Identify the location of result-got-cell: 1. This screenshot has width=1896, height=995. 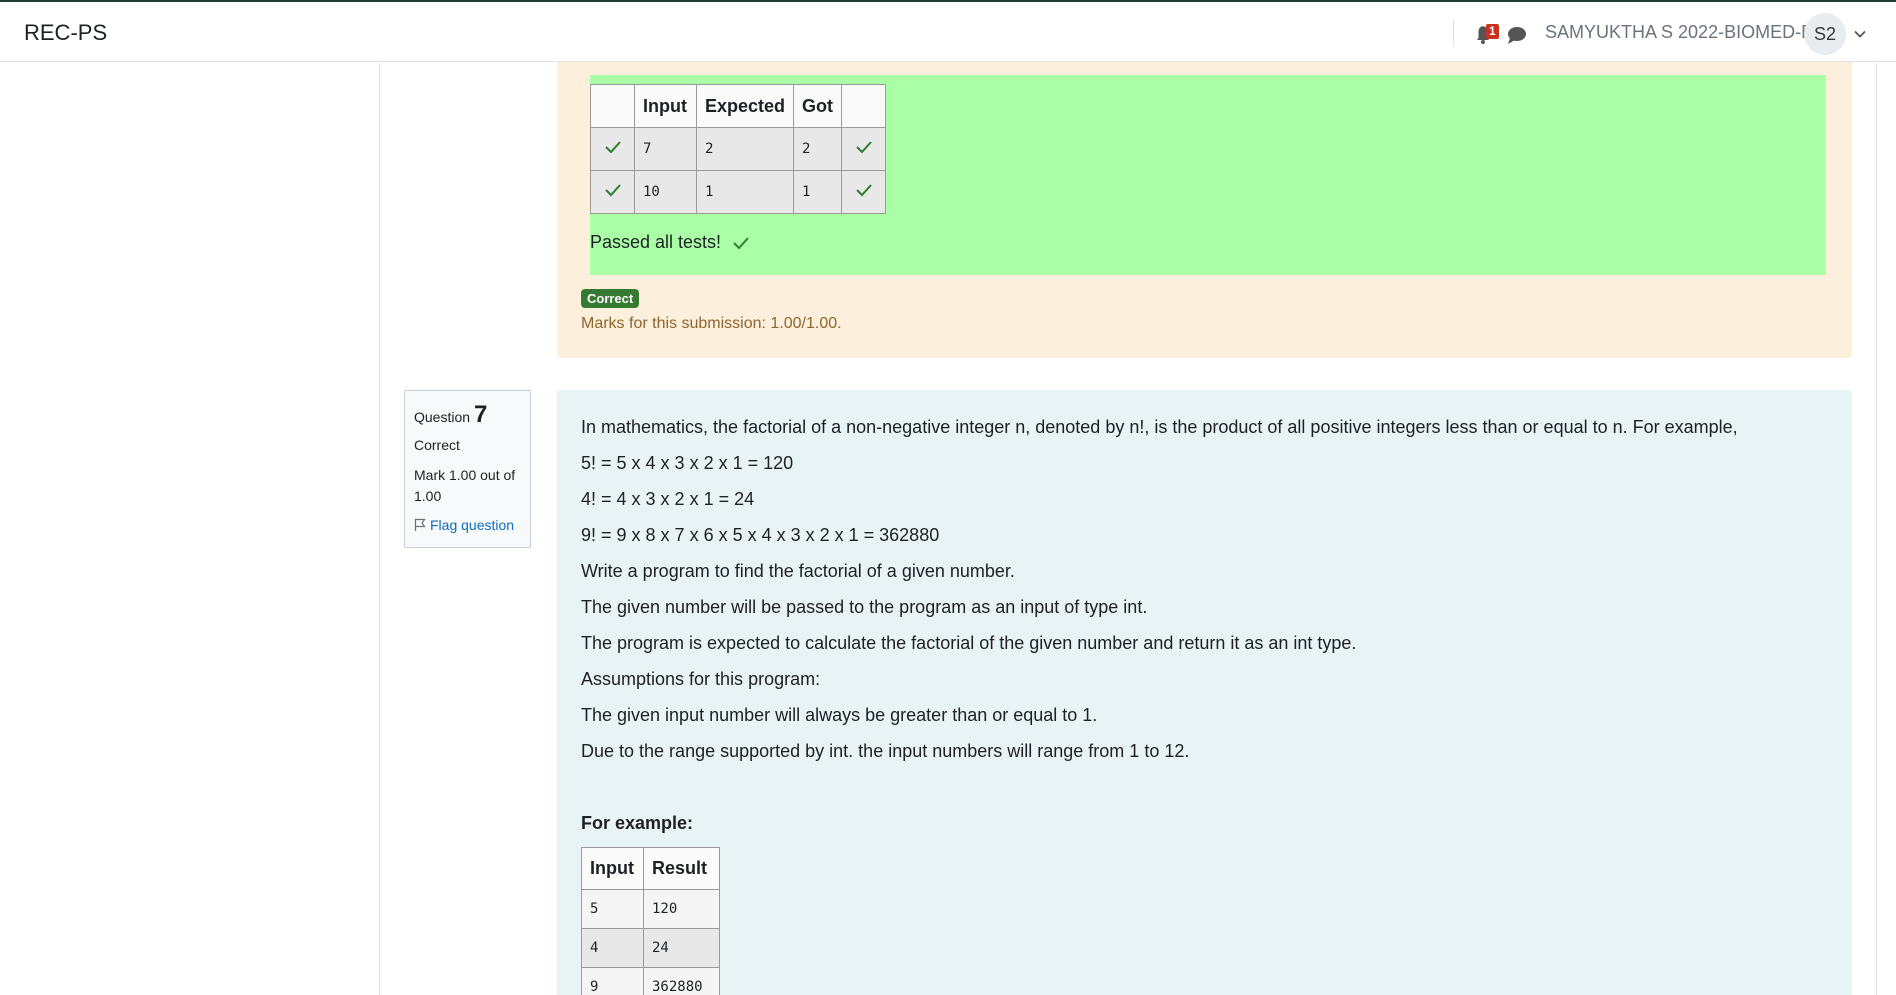
(818, 192).